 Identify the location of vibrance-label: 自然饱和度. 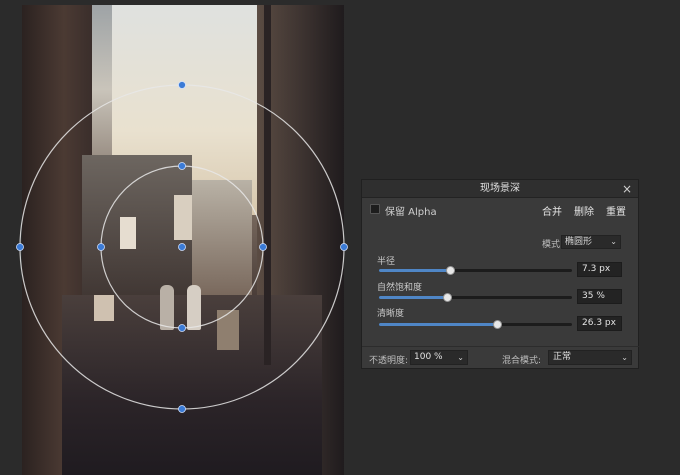
(400, 288).